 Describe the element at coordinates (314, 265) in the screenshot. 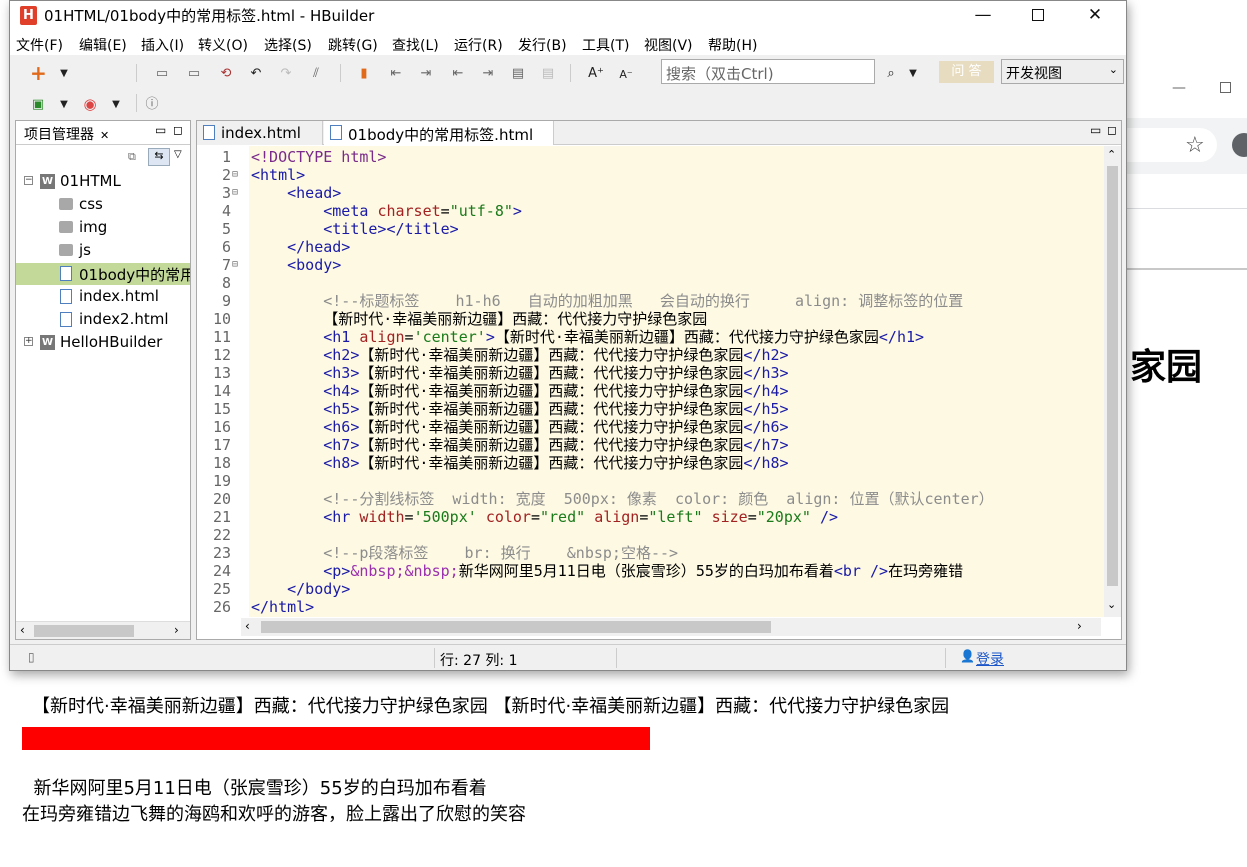

I see `code-line: <body>` at that location.